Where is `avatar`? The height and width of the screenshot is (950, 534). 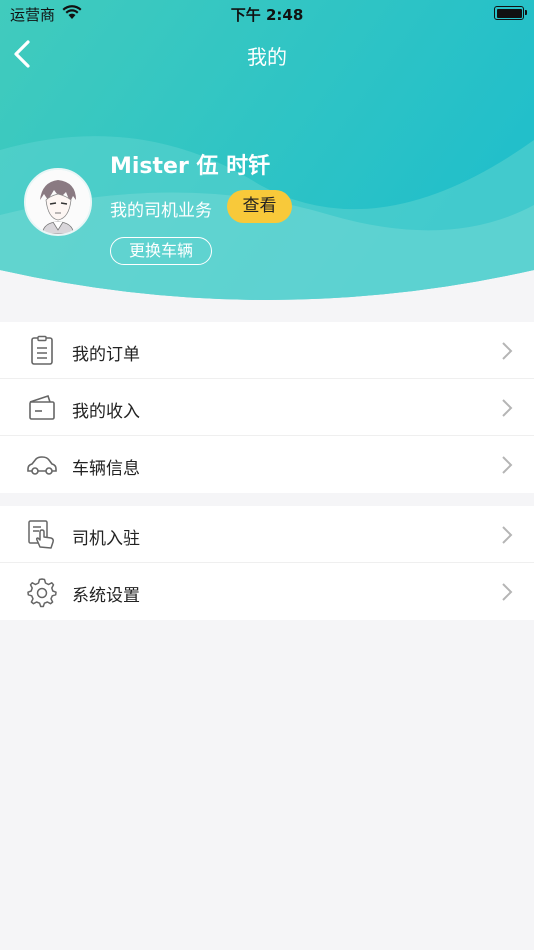 avatar is located at coordinates (58, 202).